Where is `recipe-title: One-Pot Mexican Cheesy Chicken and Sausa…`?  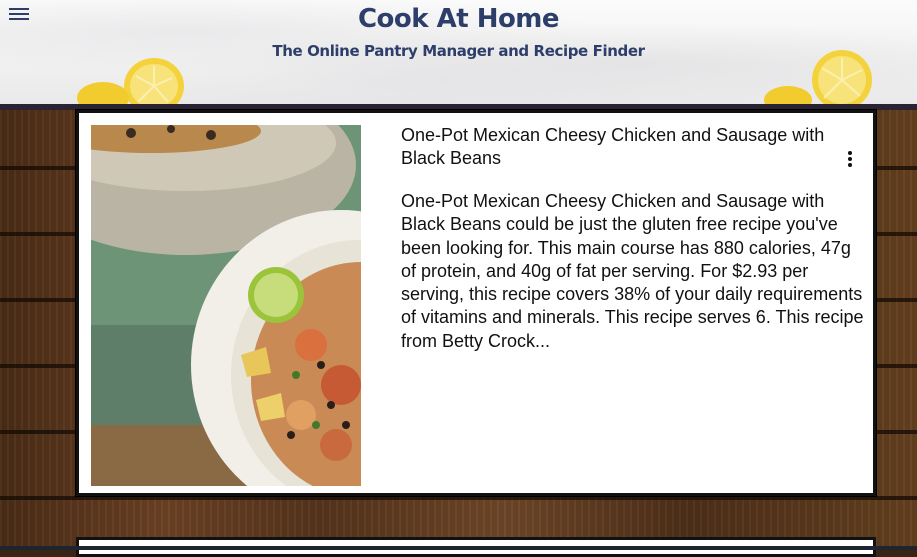
recipe-title: One-Pot Mexican Cheesy Chicken and Sausa… is located at coordinates (621, 147).